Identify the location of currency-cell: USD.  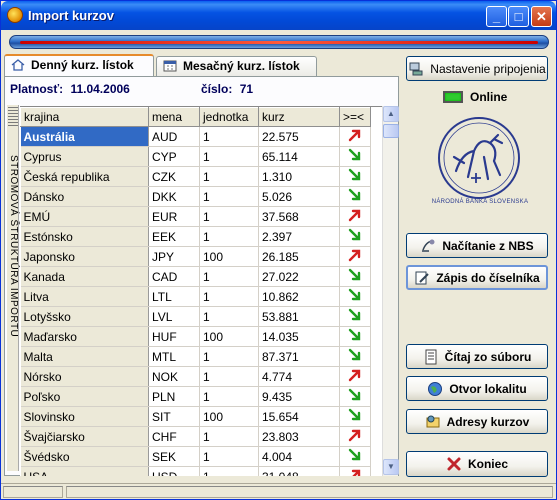
(174, 471).